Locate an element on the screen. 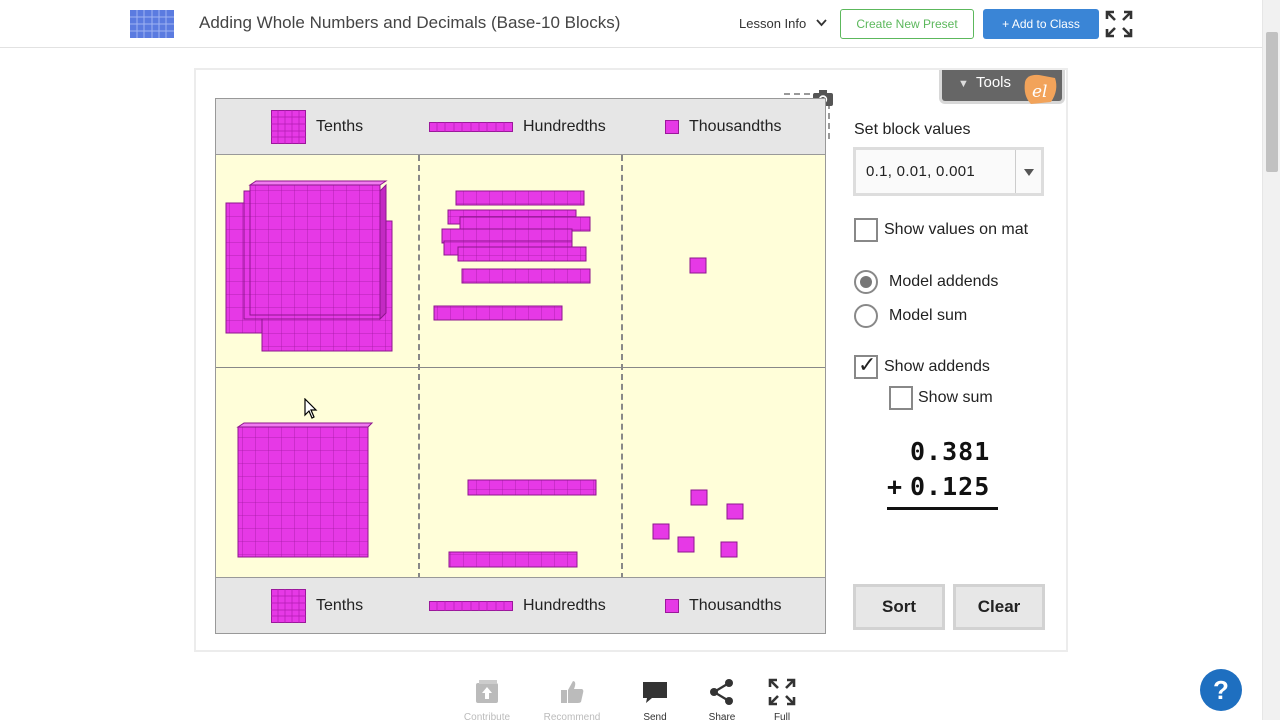 Image resolution: width=1280 pixels, height=723 pixels. lesson-info-dropdown: Lesson Info is located at coordinates (783, 23).